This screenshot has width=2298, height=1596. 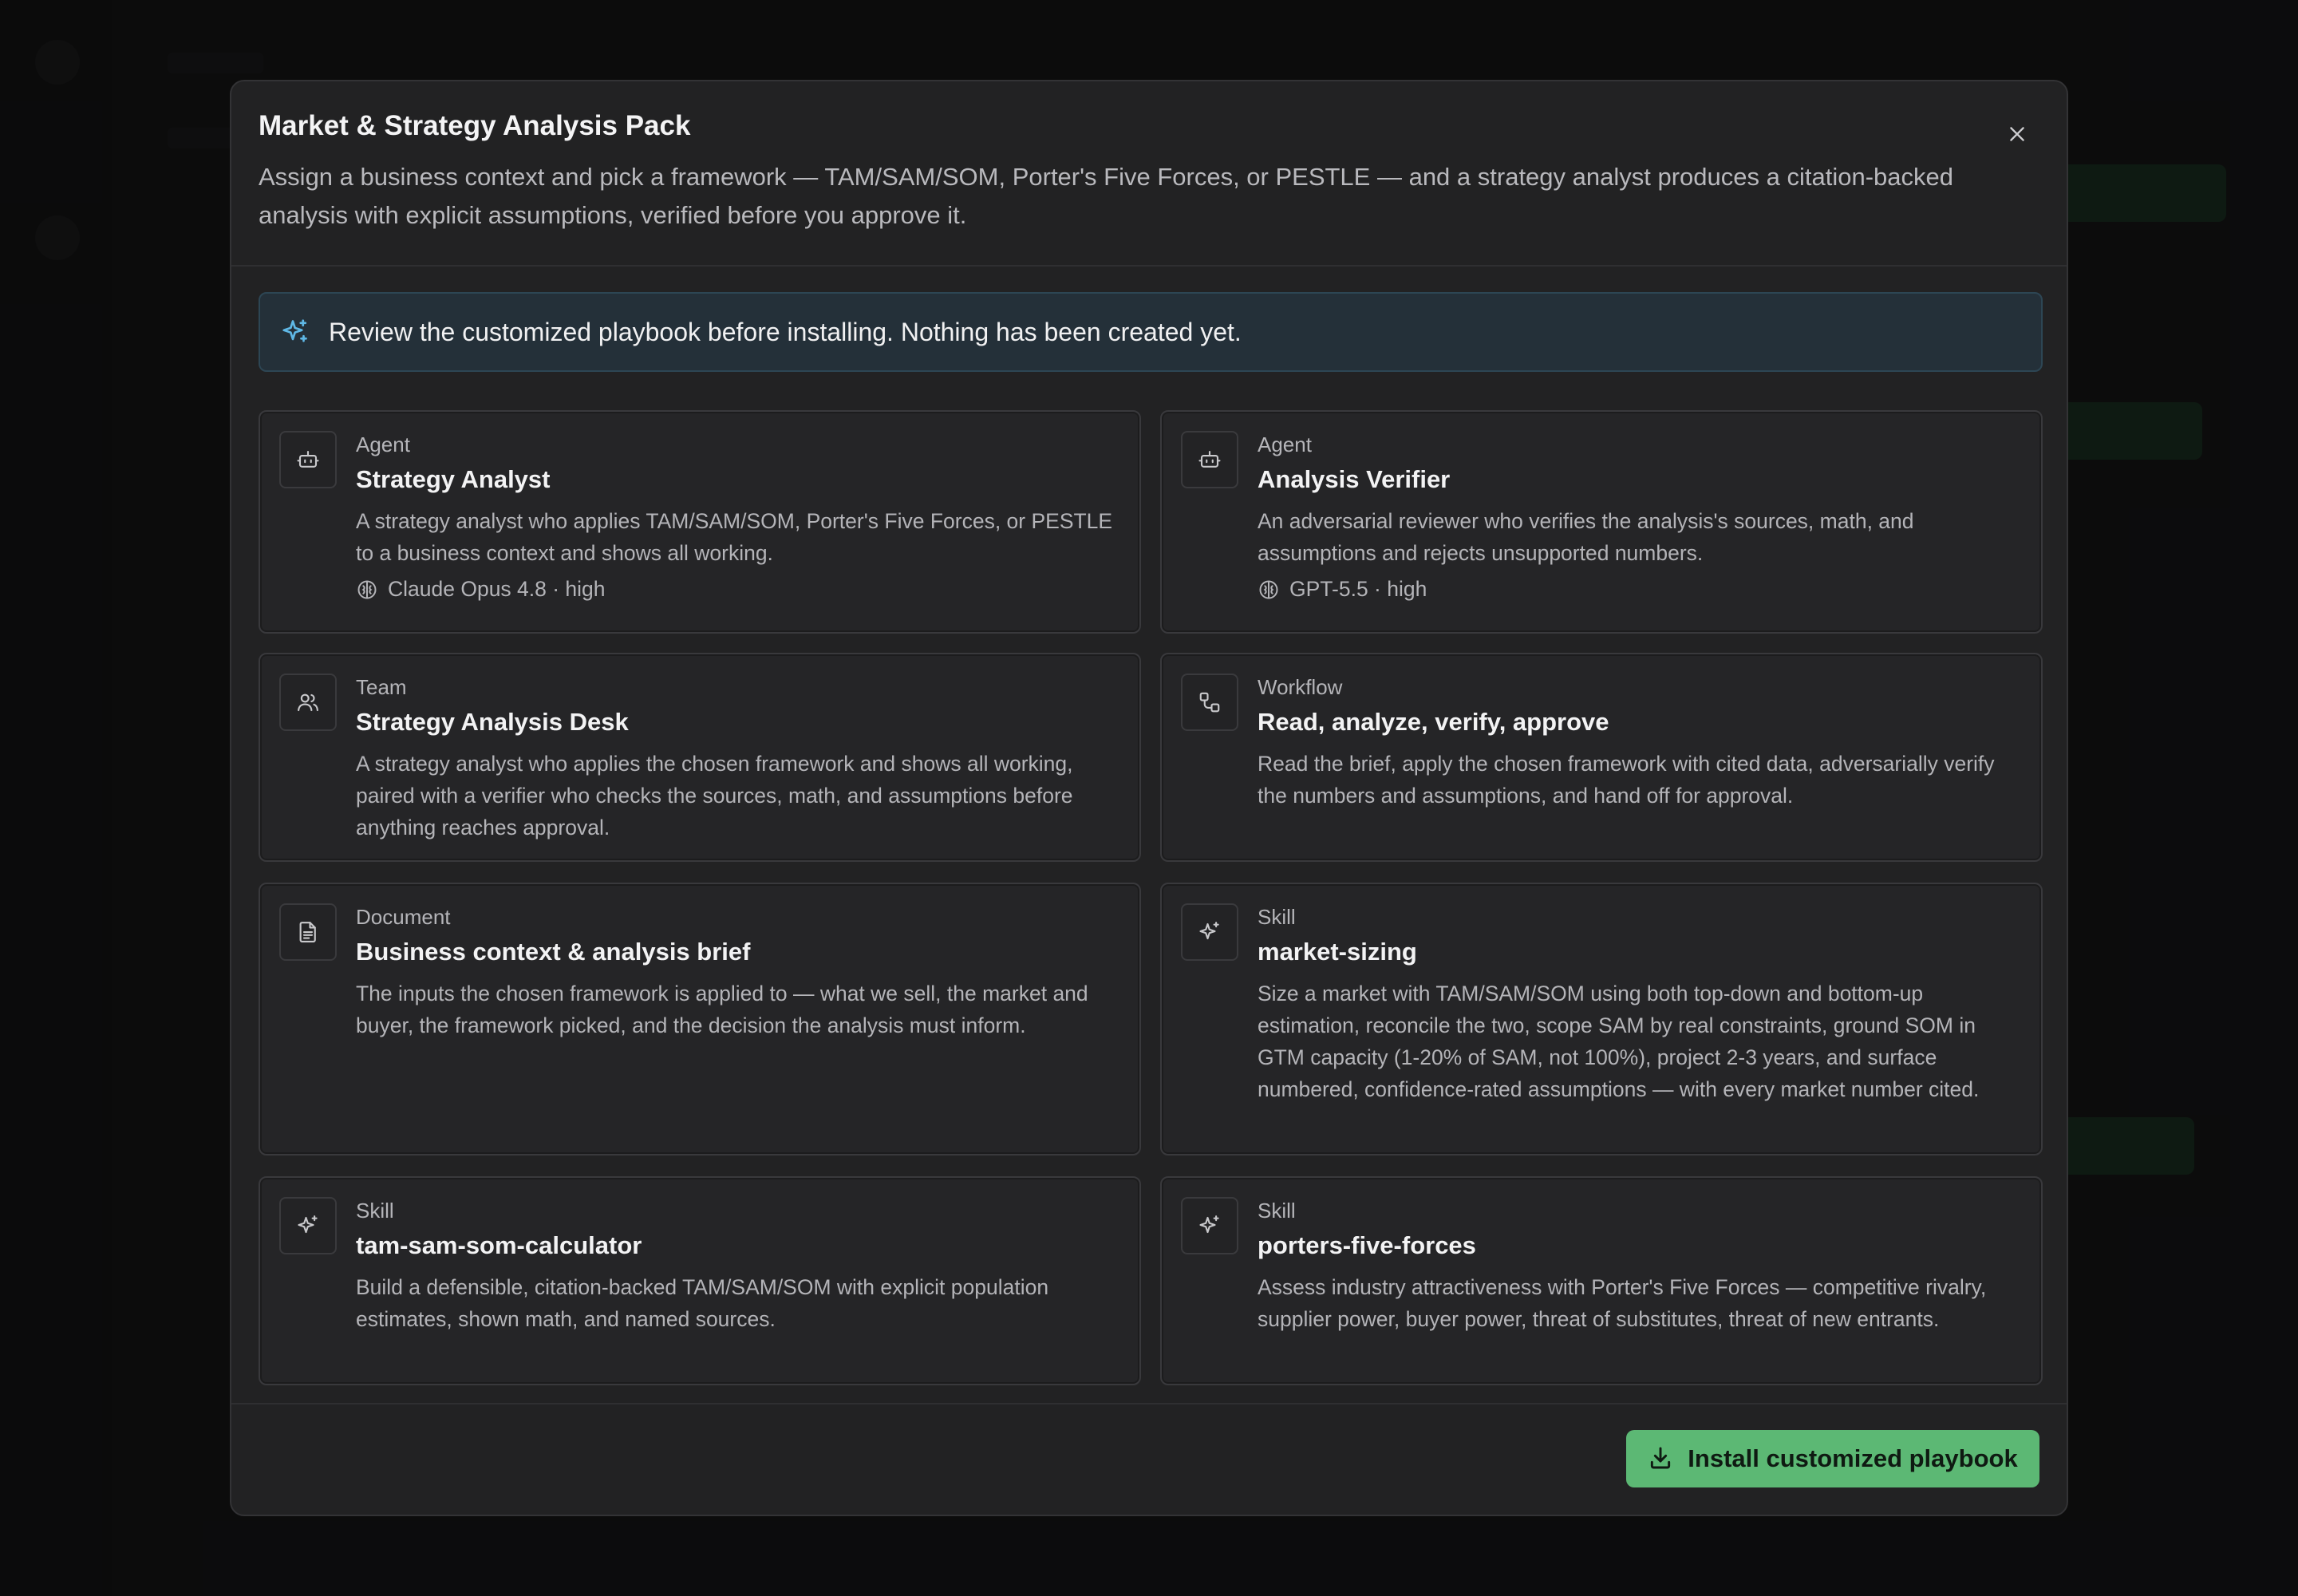 What do you see at coordinates (1358, 589) in the screenshot?
I see `model-label: GPT-5.5 · high` at bounding box center [1358, 589].